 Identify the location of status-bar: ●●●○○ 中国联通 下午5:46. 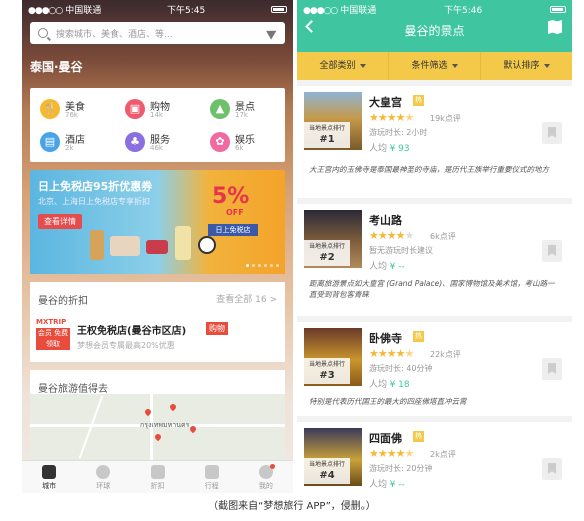
(434, 9).